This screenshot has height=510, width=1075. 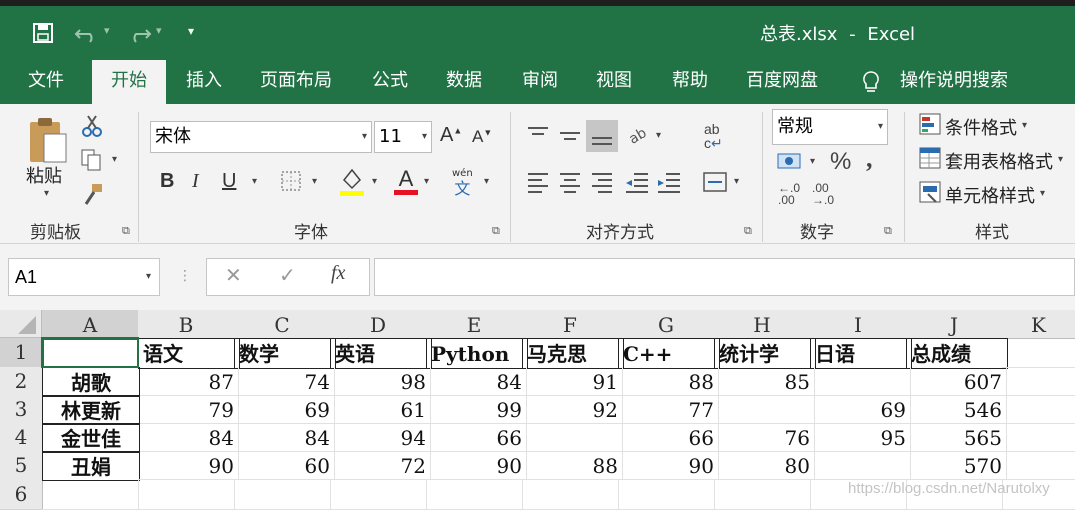 What do you see at coordinates (602, 182) in the screenshot?
I see `align-right-icon` at bounding box center [602, 182].